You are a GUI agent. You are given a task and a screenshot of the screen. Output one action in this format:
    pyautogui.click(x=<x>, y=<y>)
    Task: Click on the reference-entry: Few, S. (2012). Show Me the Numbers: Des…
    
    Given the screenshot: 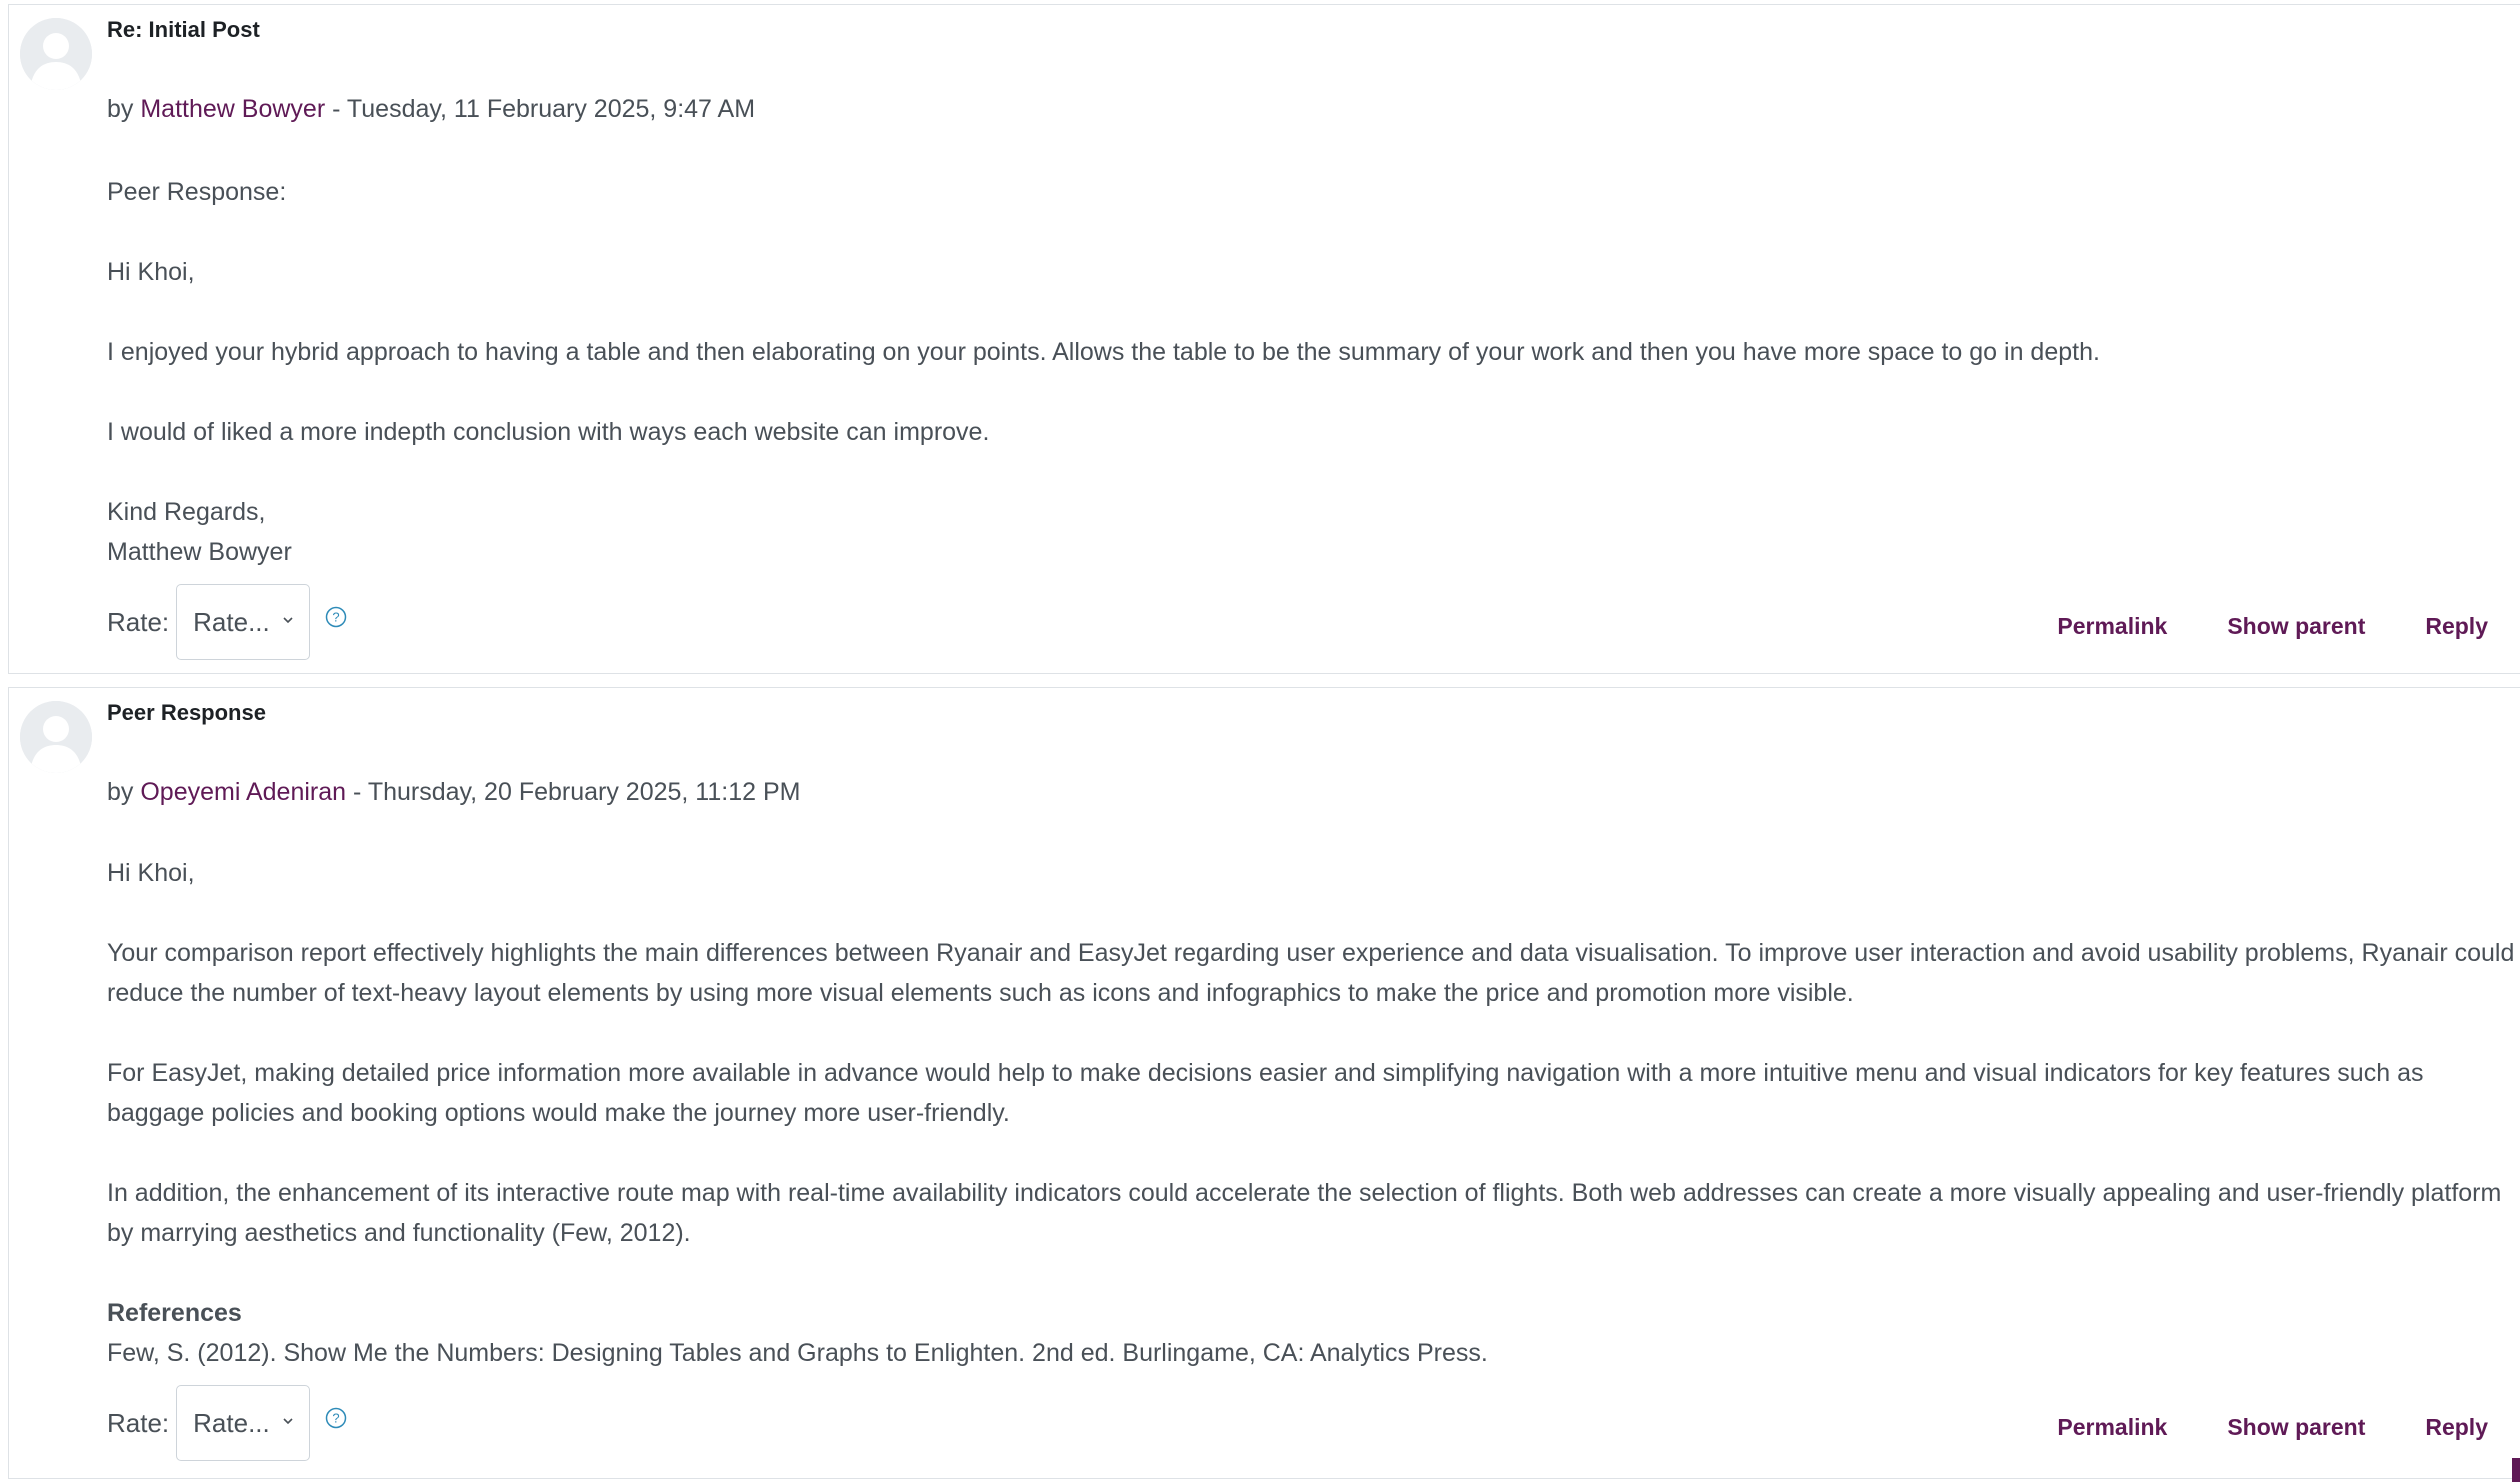 What is the action you would take?
    pyautogui.click(x=797, y=1353)
    